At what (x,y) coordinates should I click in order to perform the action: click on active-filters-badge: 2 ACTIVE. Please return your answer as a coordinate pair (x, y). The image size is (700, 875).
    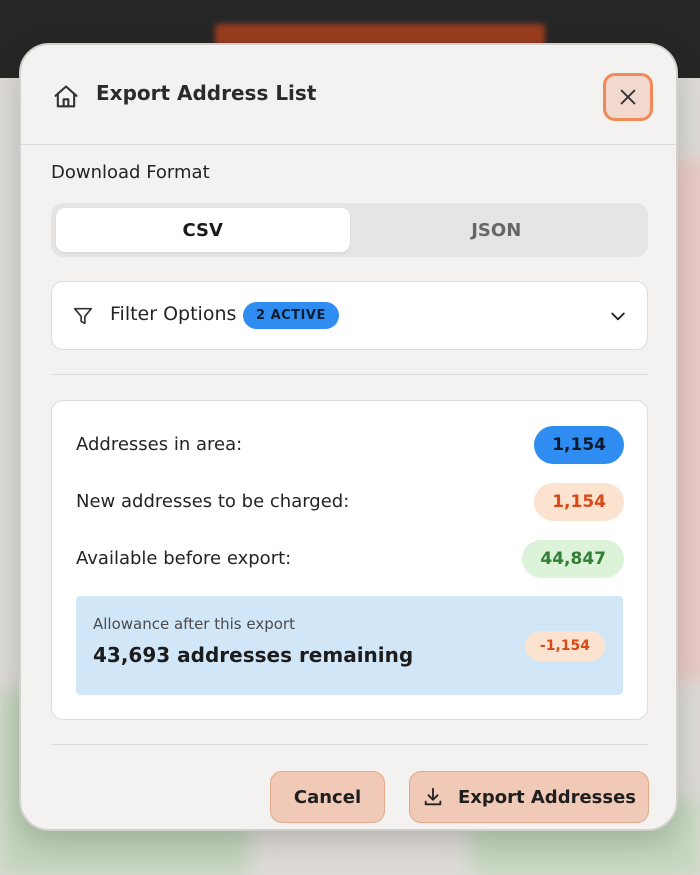
    Looking at the image, I should click on (291, 315).